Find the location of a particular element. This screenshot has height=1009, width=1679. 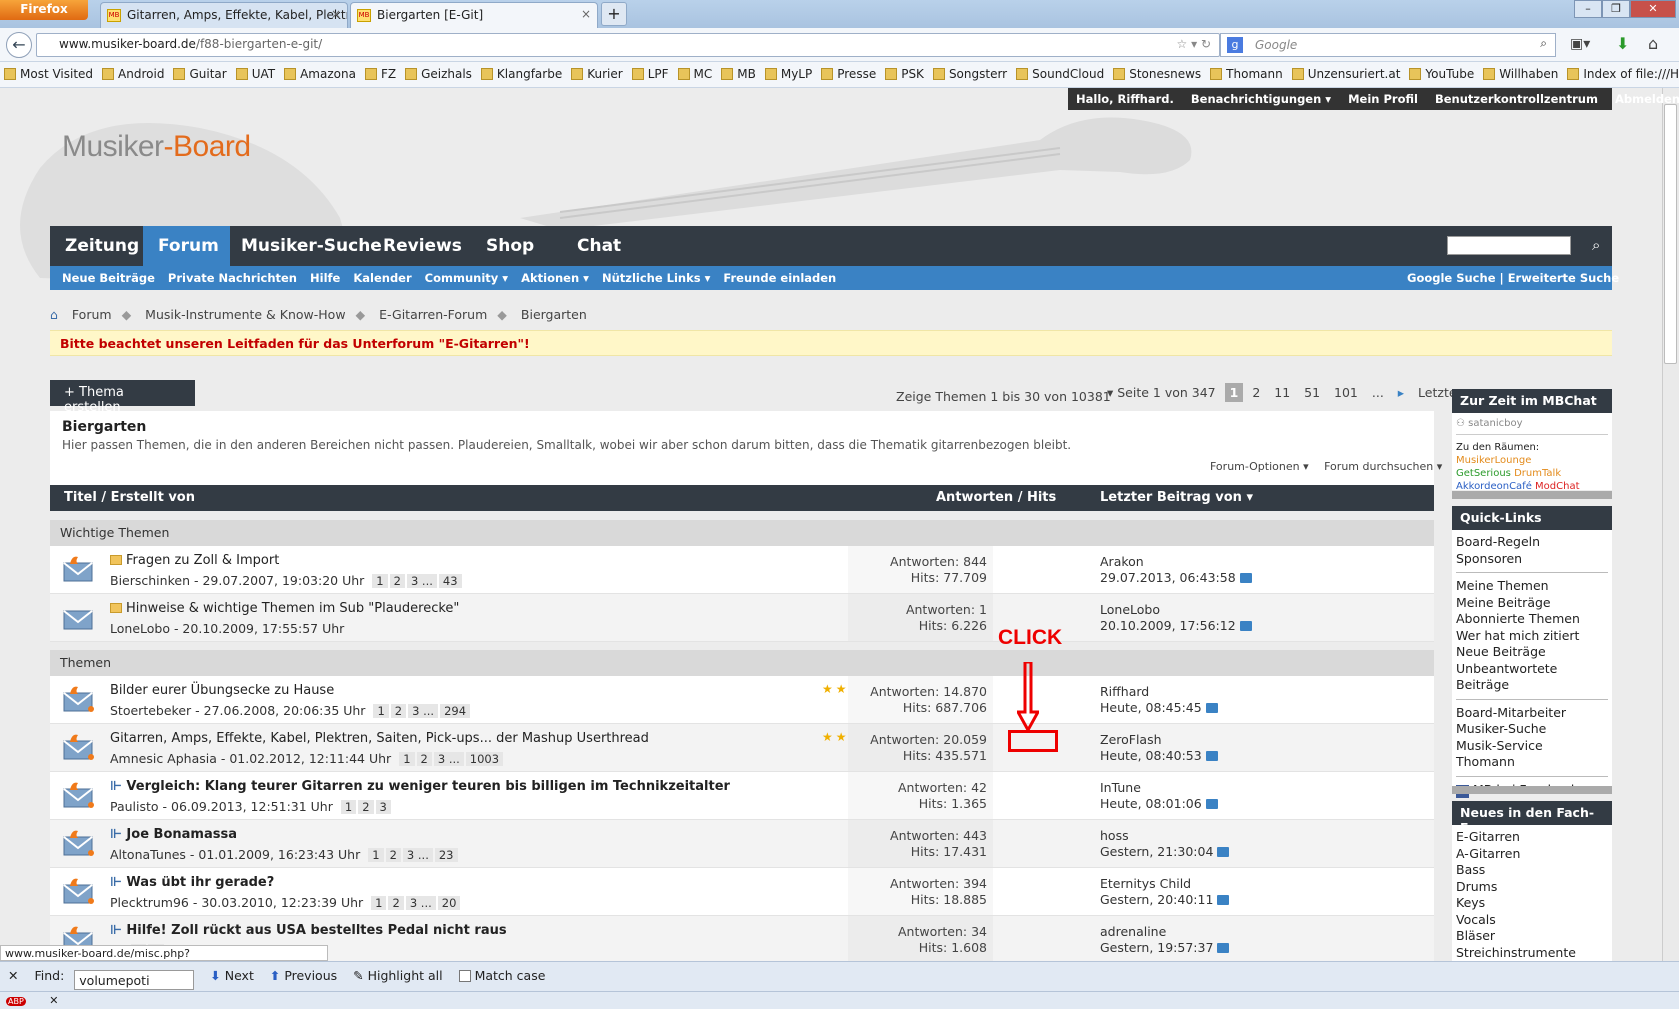

my-profile-link: Mein Profil is located at coordinates (1383, 99).